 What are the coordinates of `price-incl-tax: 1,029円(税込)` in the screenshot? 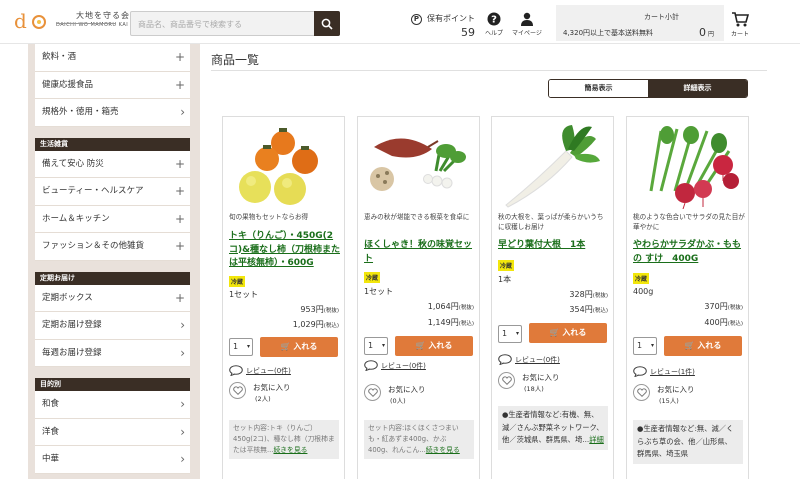 It's located at (315, 324).